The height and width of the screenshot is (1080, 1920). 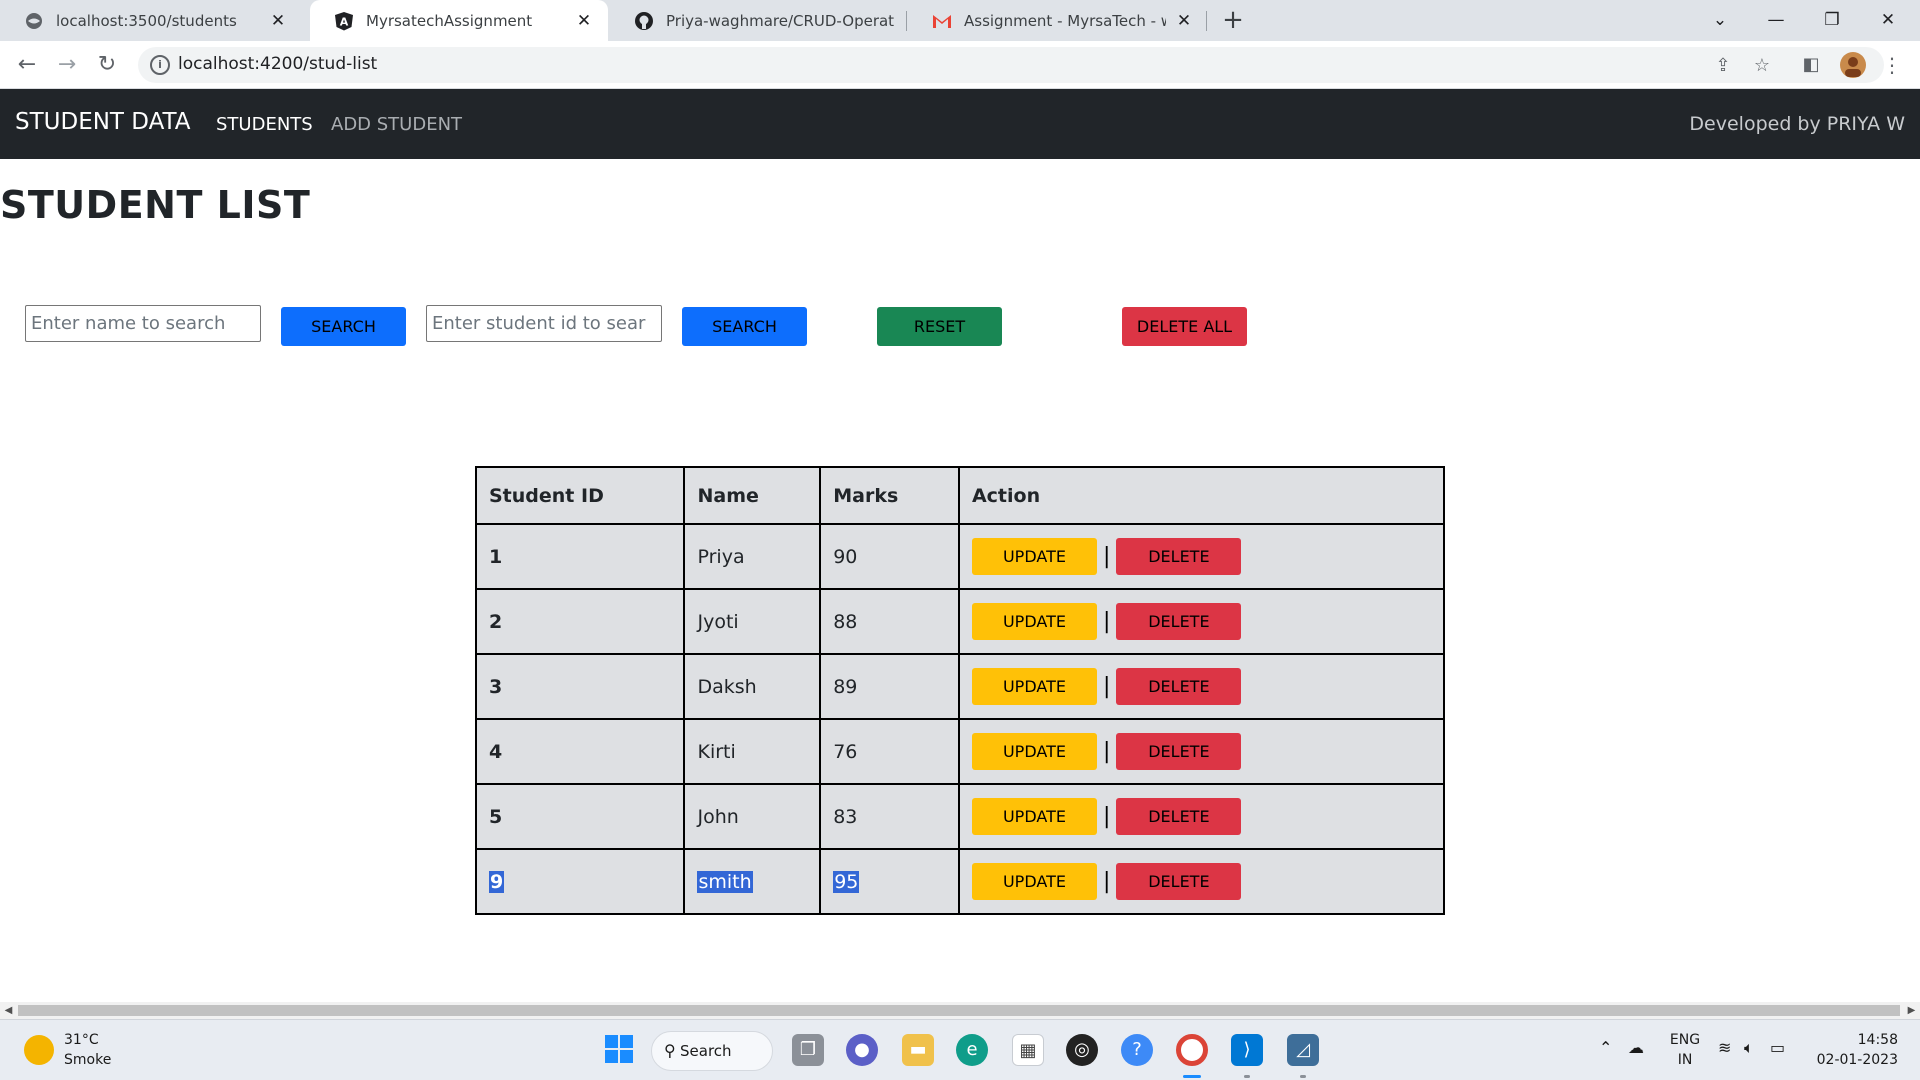 I want to click on vscode-icon: ⟩, so click(x=1247, y=1050).